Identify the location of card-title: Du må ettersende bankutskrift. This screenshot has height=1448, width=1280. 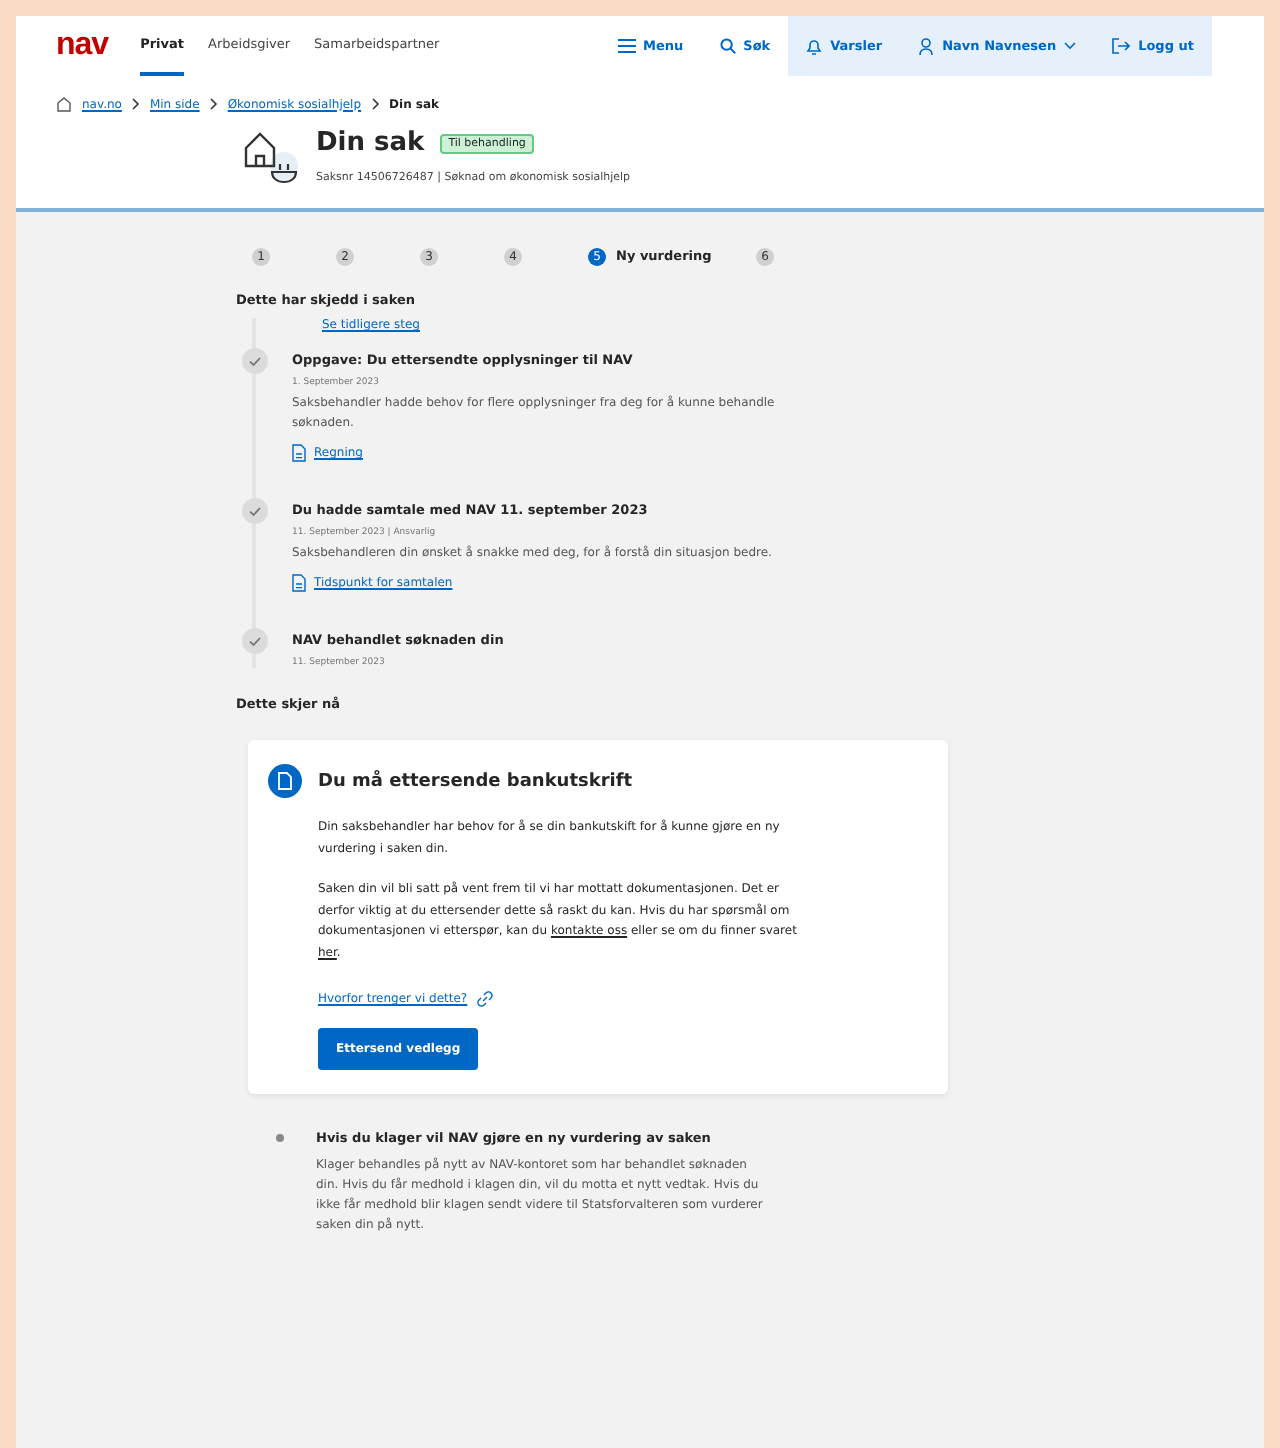
(475, 781).